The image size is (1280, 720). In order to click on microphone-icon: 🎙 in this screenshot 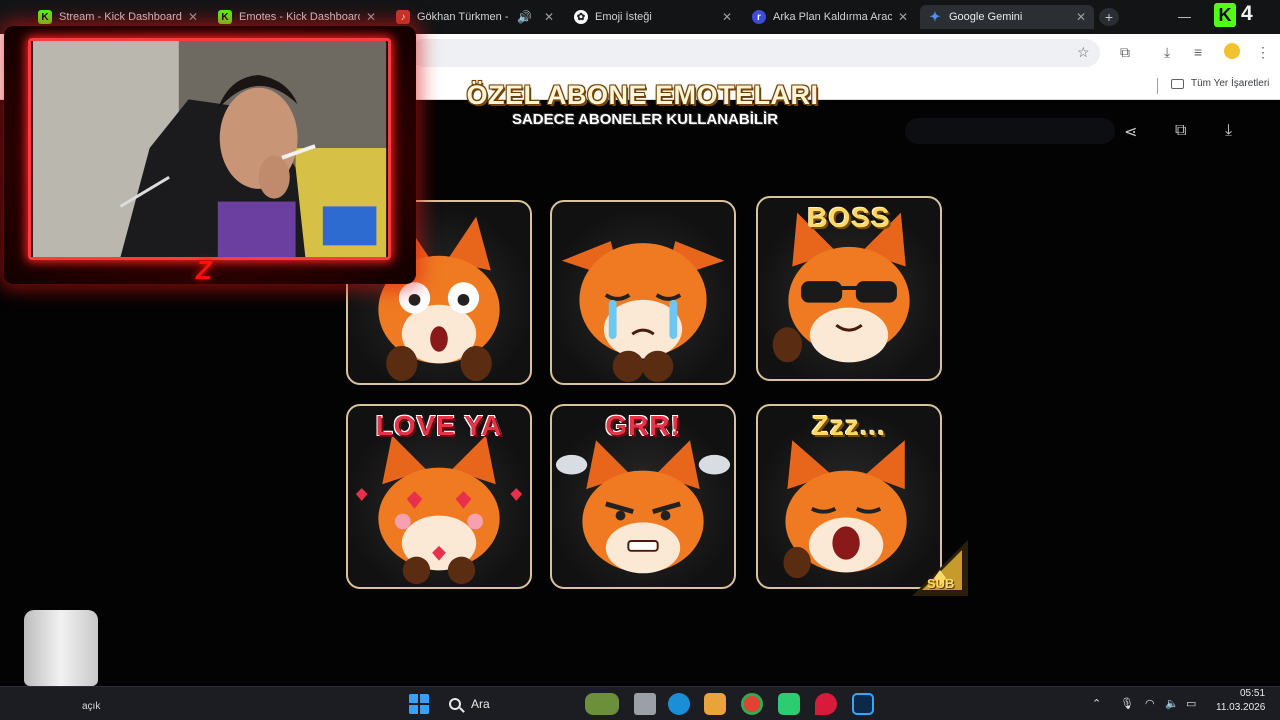, I will do `click(1127, 703)`.